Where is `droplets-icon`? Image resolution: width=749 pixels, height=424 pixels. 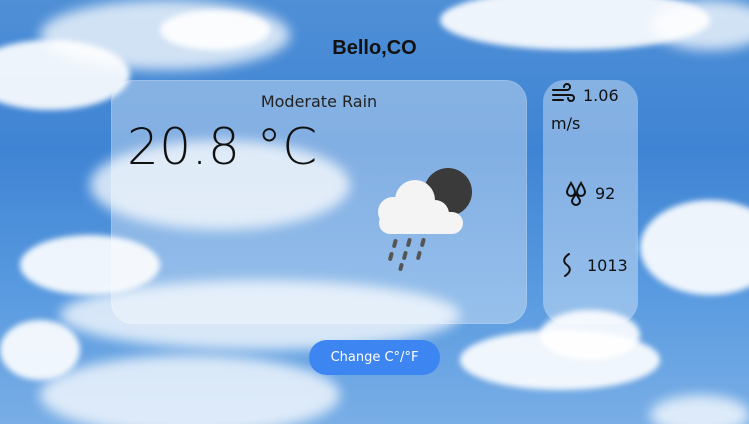
droplets-icon is located at coordinates (576, 193).